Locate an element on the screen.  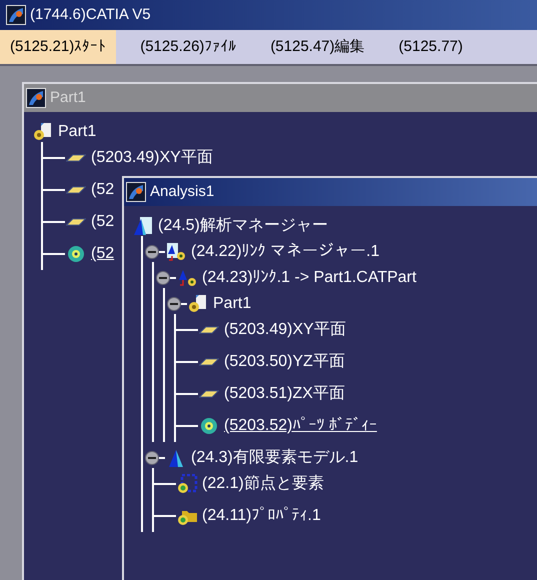
tree-item-label: (24.3)有限要素モデル.1 is located at coordinates (274, 458).